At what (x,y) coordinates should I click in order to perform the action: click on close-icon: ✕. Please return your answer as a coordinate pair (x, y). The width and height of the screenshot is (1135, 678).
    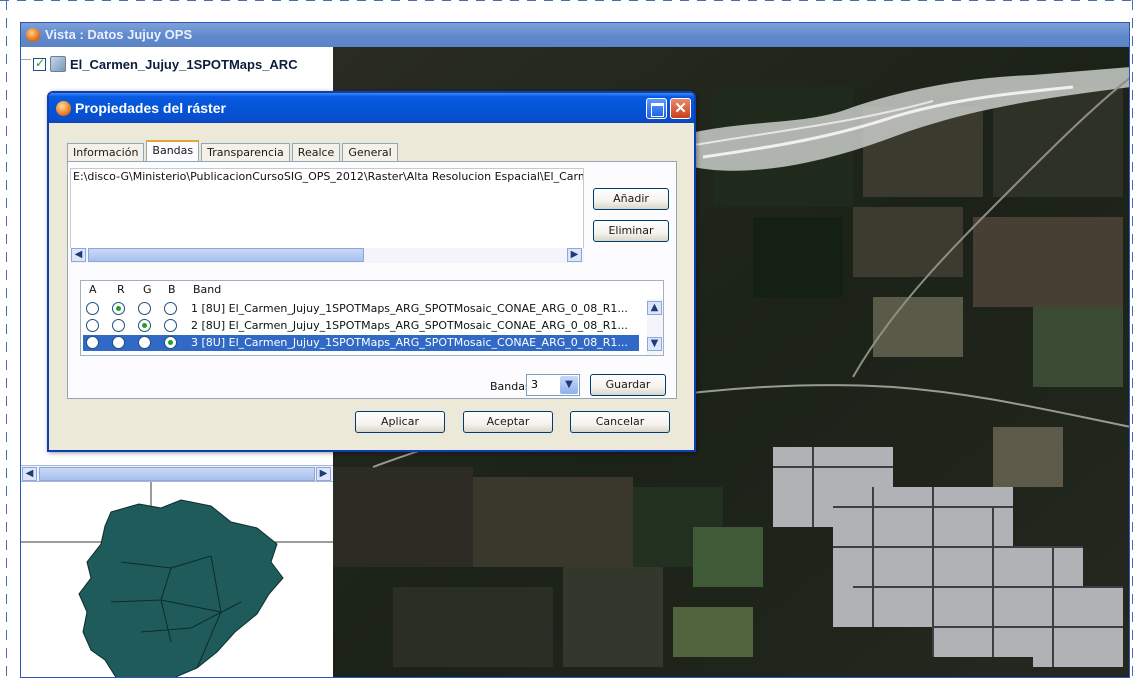
    Looking at the image, I should click on (680, 108).